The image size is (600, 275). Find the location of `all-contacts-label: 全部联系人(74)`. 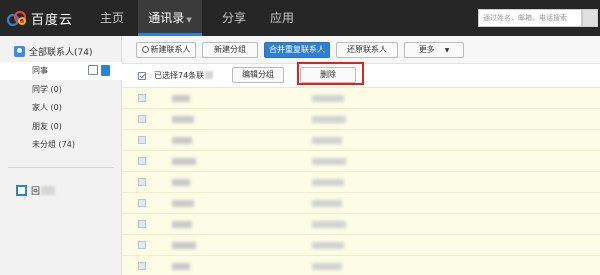

all-contacts-label: 全部联系人(74) is located at coordinates (61, 52).